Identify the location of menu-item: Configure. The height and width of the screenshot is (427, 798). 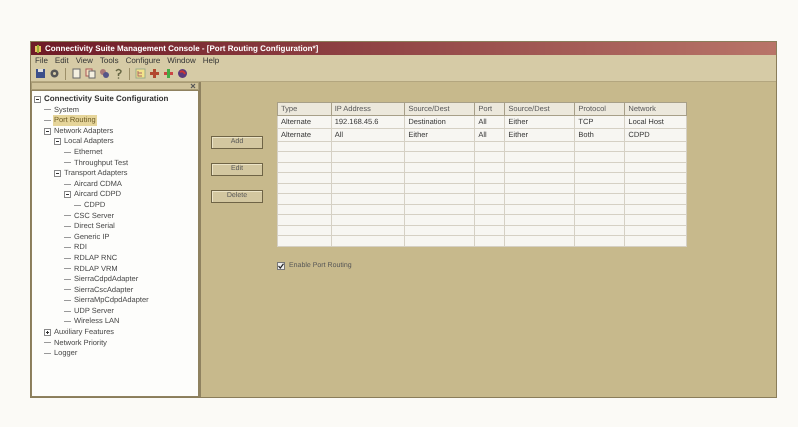
(143, 60).